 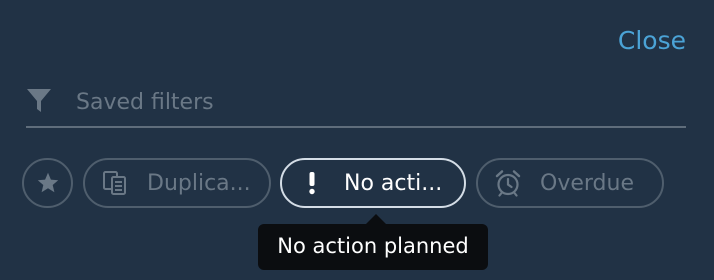 What do you see at coordinates (508, 183) in the screenshot?
I see `alarm-clock-icon` at bounding box center [508, 183].